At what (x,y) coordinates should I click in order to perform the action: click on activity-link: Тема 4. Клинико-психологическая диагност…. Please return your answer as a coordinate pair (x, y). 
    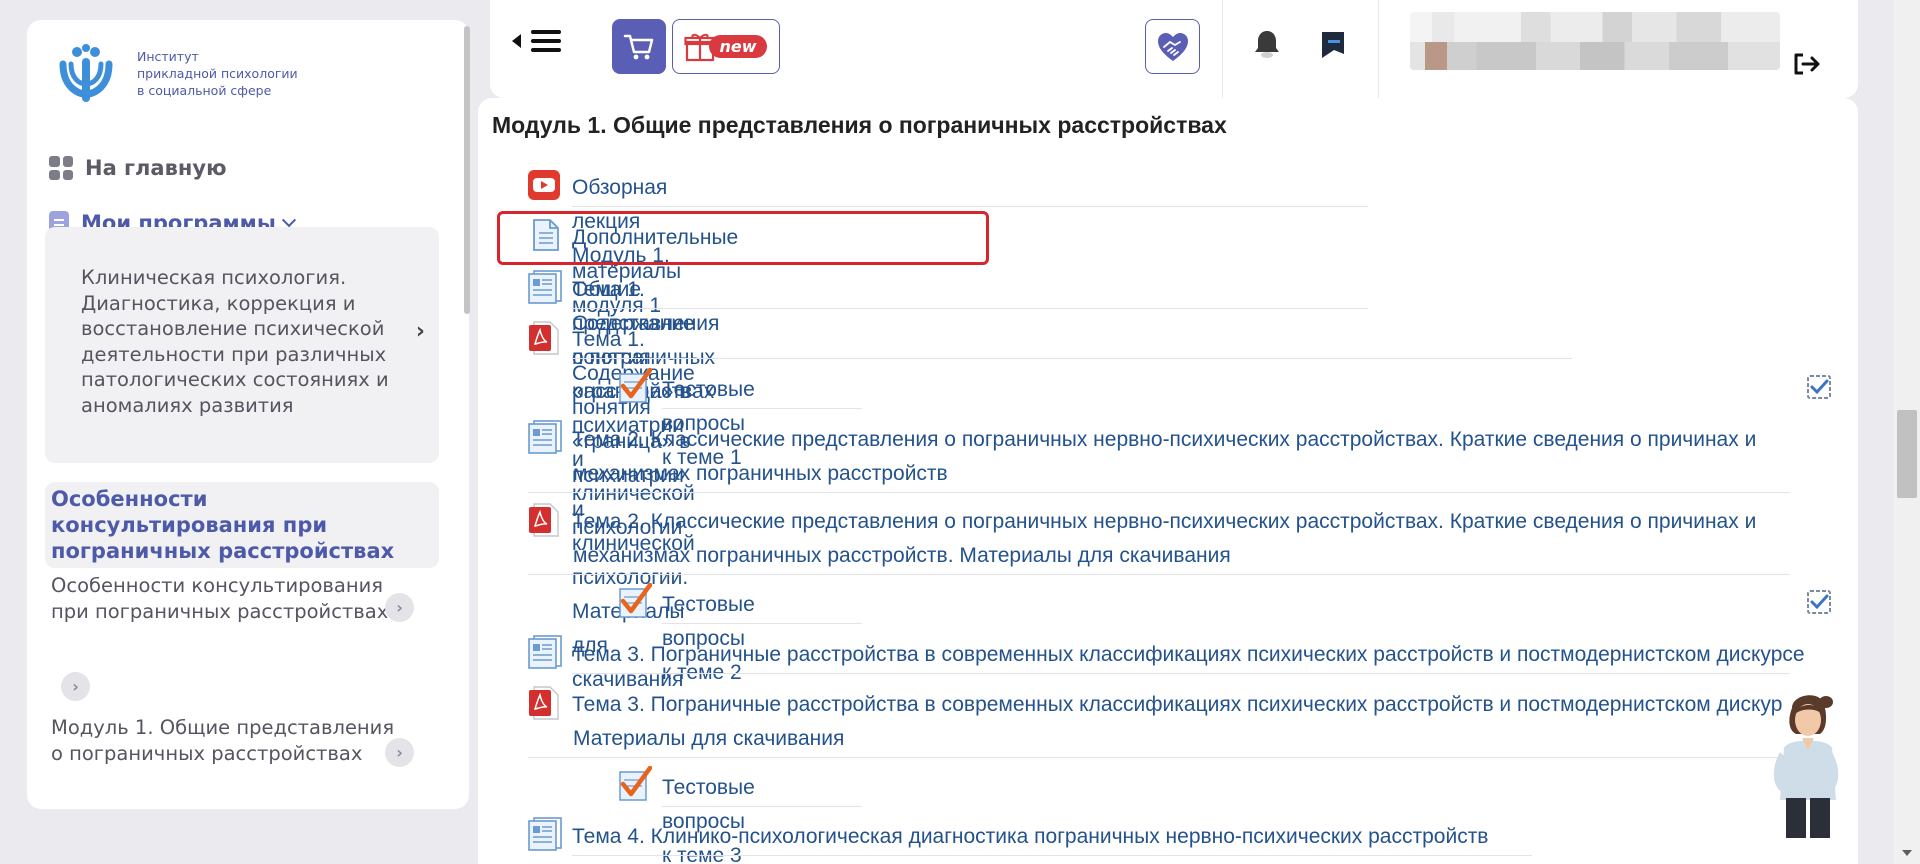
    Looking at the image, I should click on (1030, 837).